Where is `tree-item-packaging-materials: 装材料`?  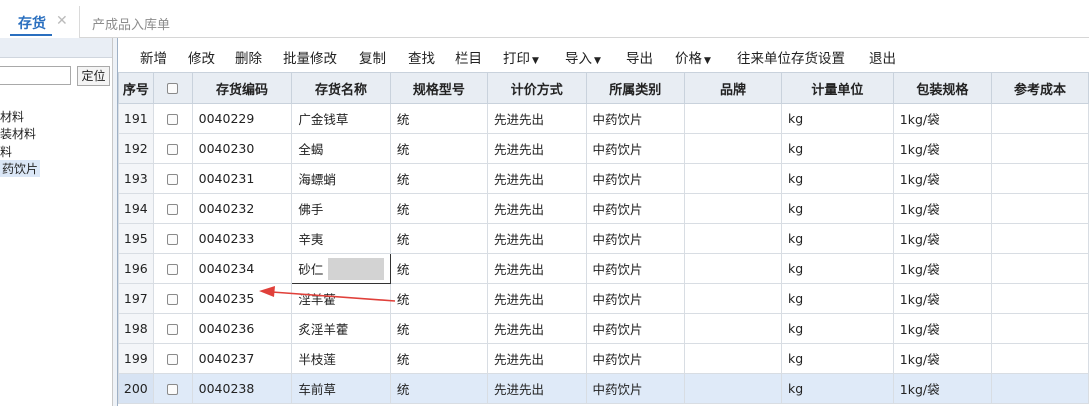
tree-item-packaging-materials: 装材料 is located at coordinates (18, 133).